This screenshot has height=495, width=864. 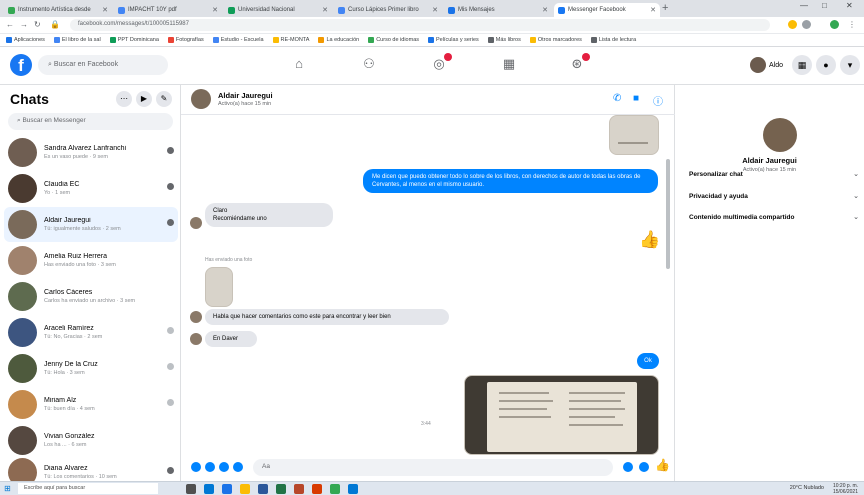 What do you see at coordinates (617, 98) in the screenshot?
I see `phone-call-icon: ✆` at bounding box center [617, 98].